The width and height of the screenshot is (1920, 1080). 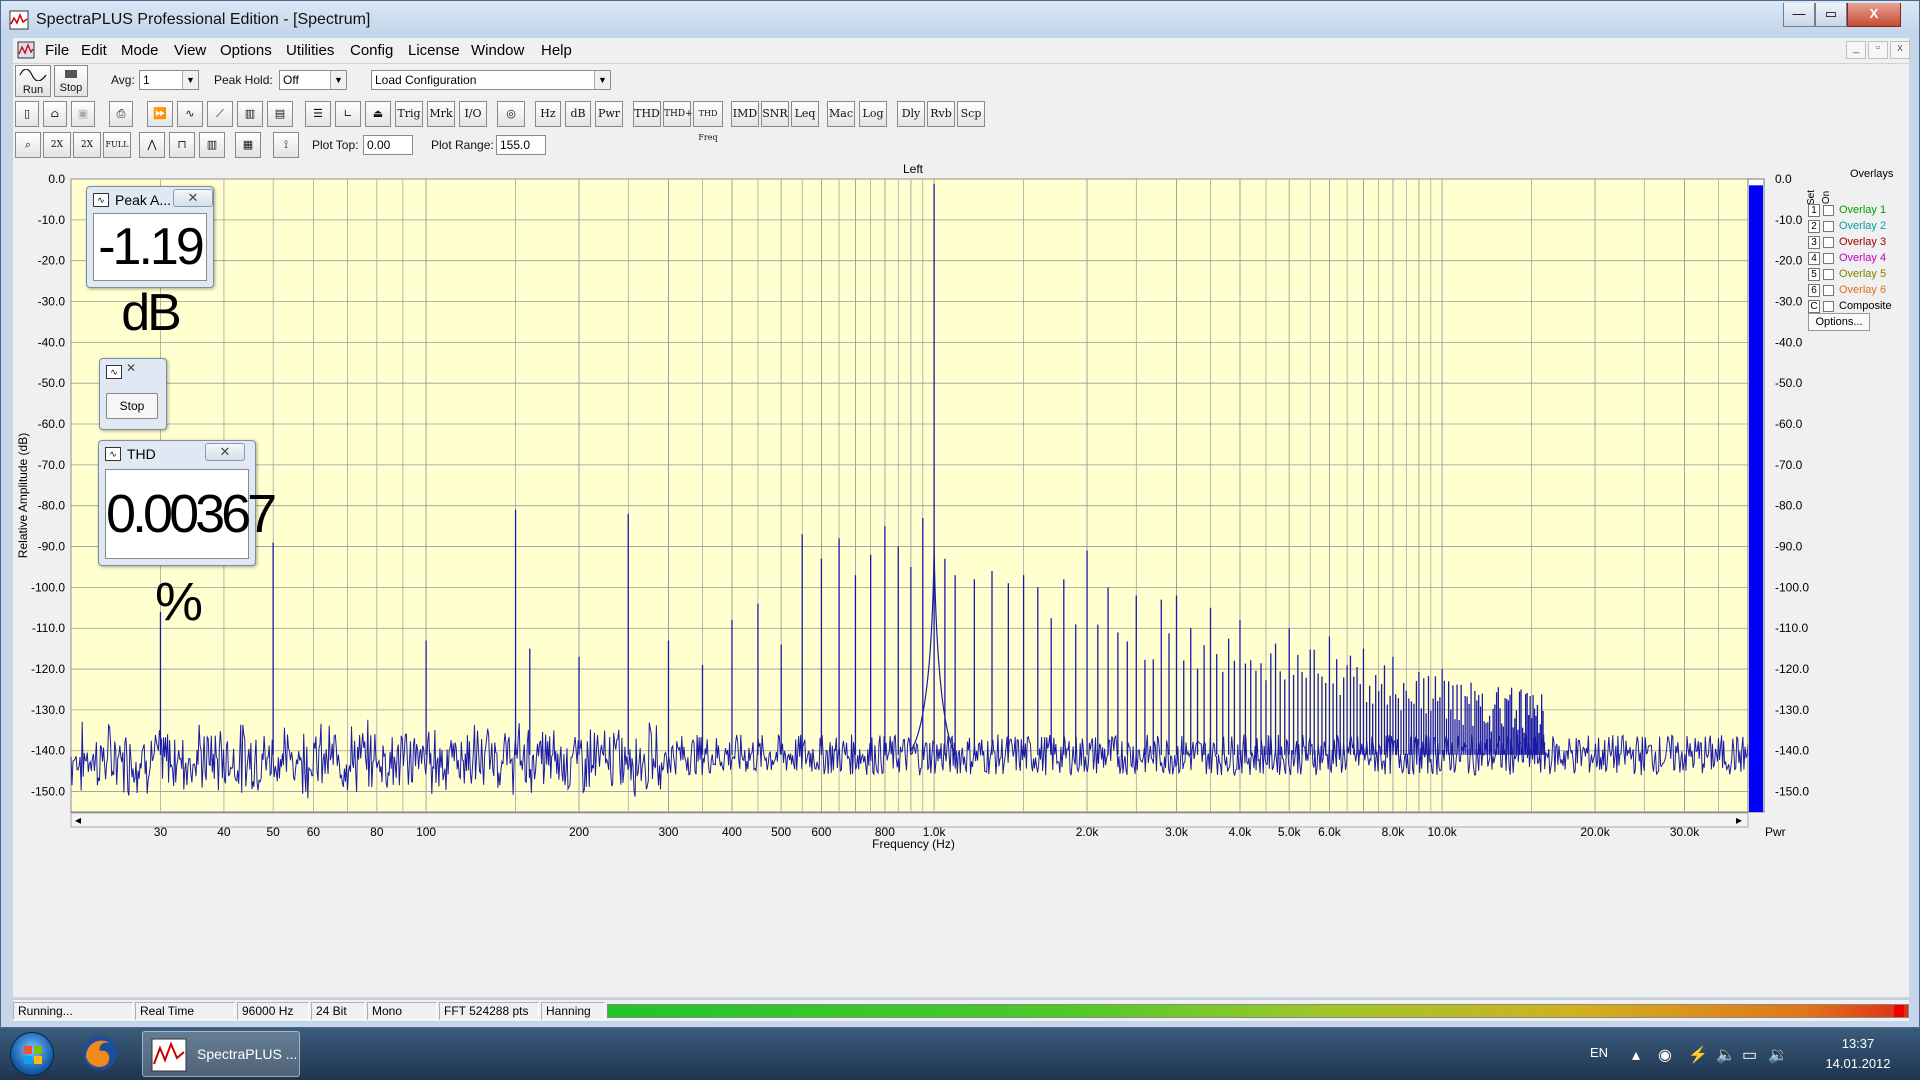 What do you see at coordinates (805, 114) in the screenshot?
I see `leq-button: Leq` at bounding box center [805, 114].